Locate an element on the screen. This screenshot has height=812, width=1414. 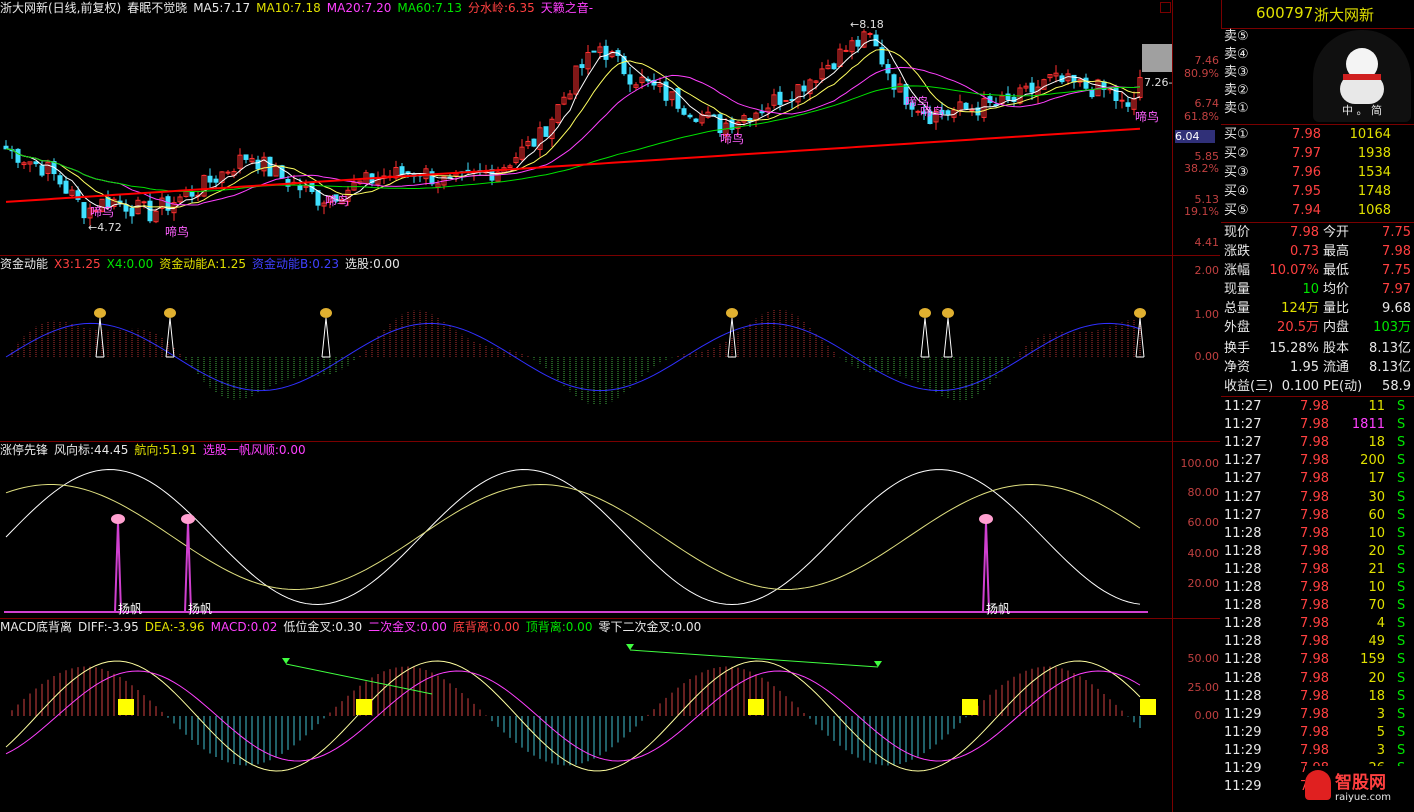
scale-tick: 100.00 is located at coordinates (1200, 463).